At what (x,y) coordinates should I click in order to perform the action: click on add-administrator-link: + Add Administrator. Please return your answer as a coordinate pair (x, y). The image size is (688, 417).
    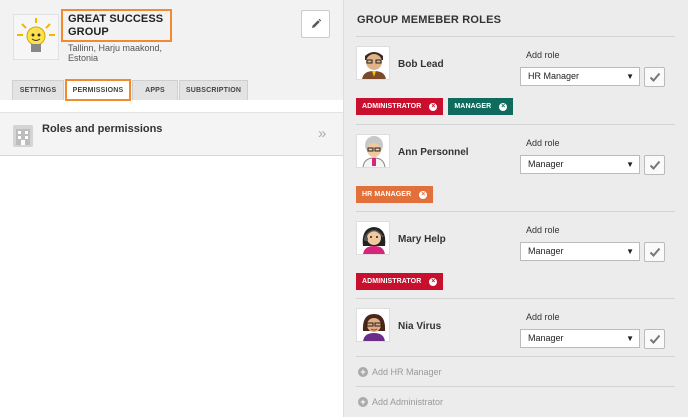
    Looking at the image, I should click on (400, 402).